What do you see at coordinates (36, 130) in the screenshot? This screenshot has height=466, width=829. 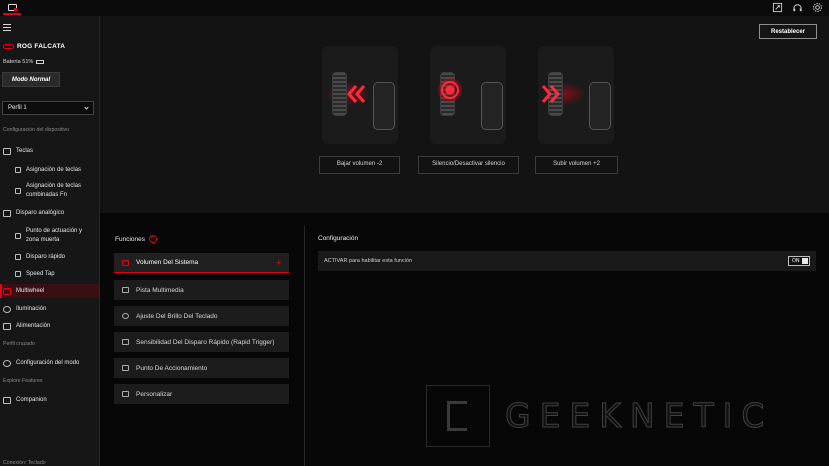 I see `section-device-config: Configuración del dispositivo` at bounding box center [36, 130].